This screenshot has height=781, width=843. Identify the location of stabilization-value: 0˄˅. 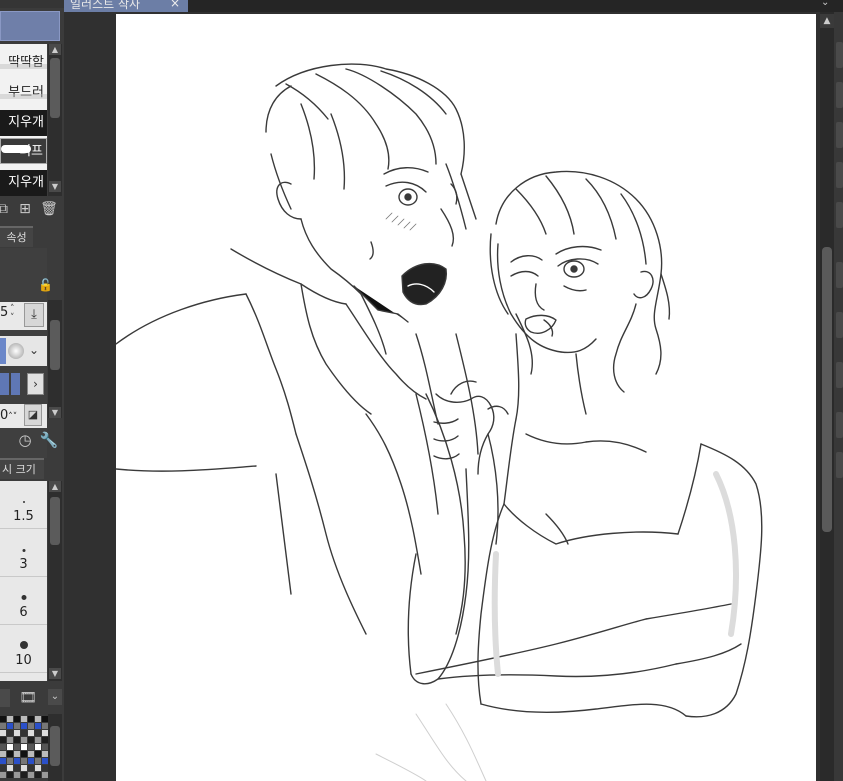
(8, 415).